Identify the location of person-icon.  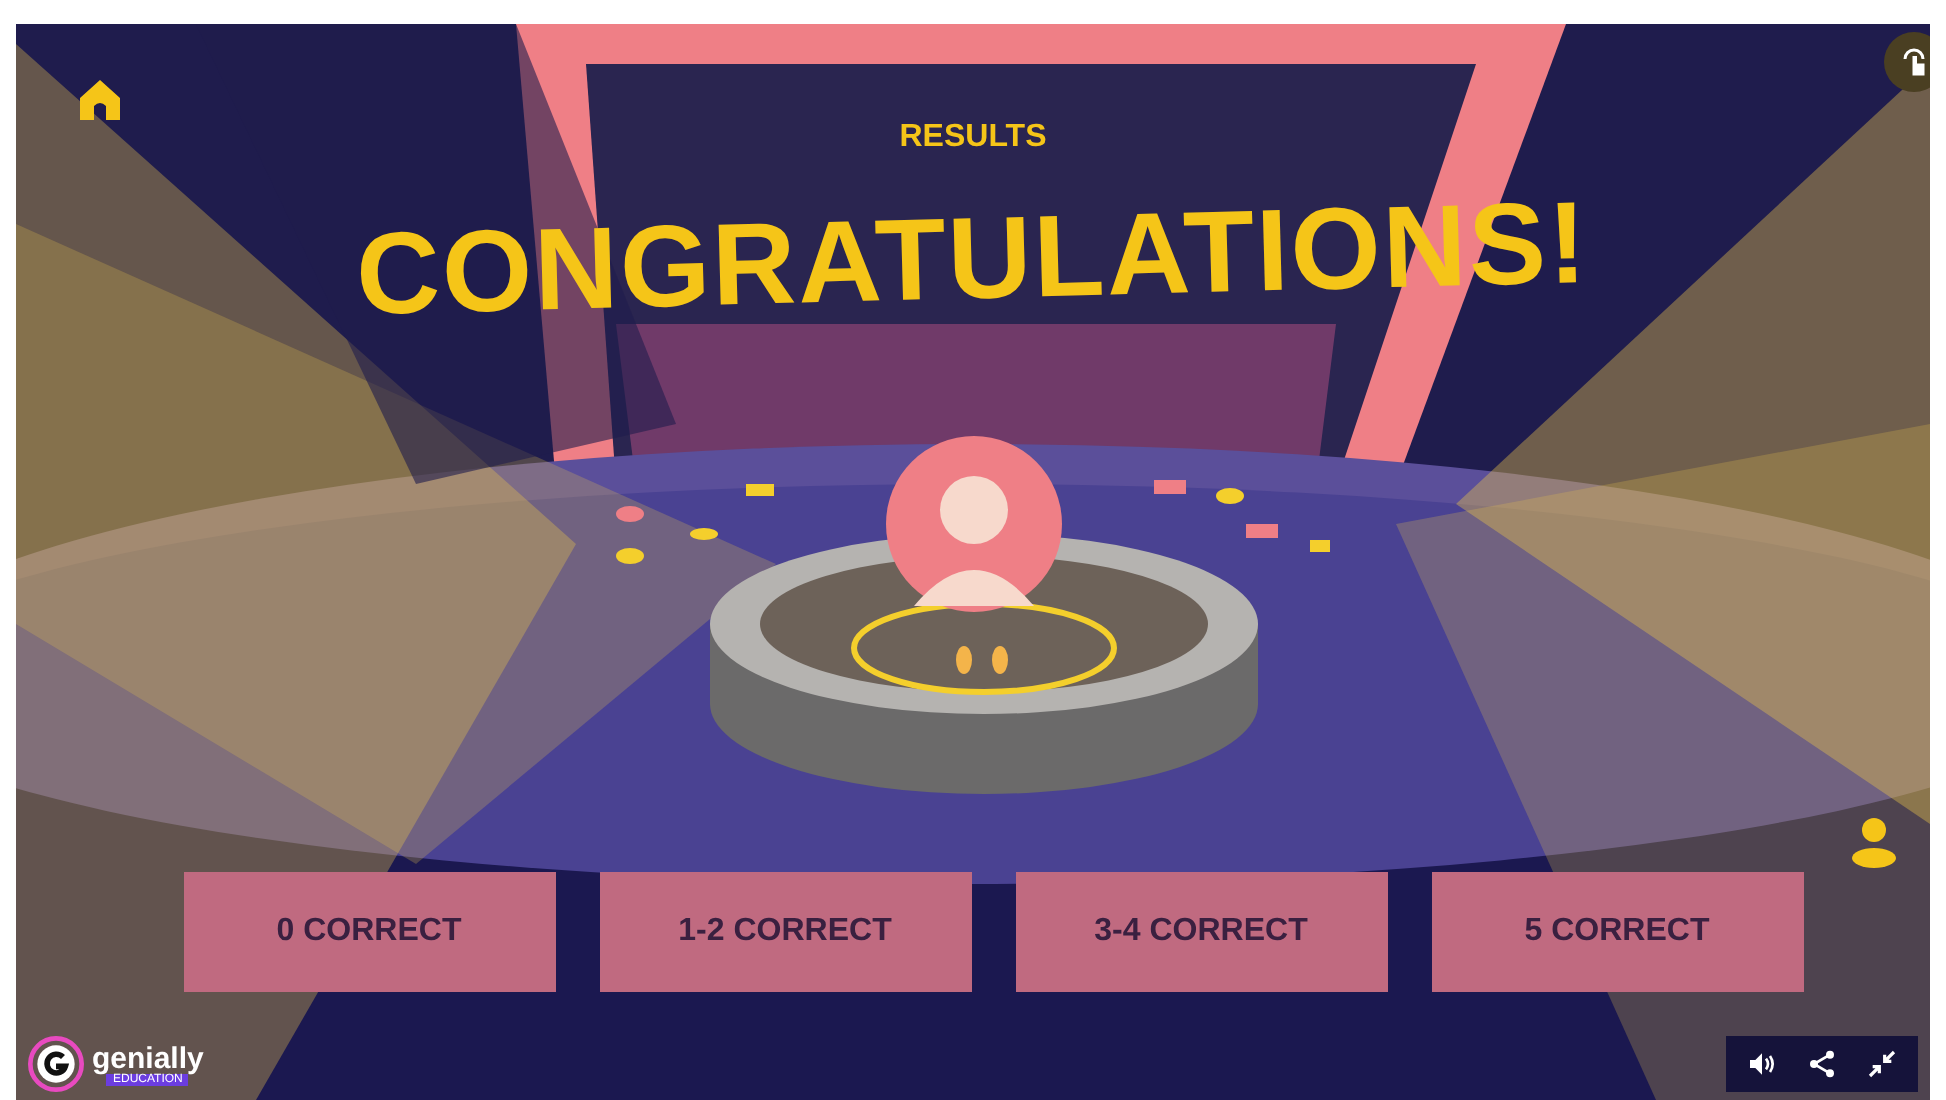
(1874, 842).